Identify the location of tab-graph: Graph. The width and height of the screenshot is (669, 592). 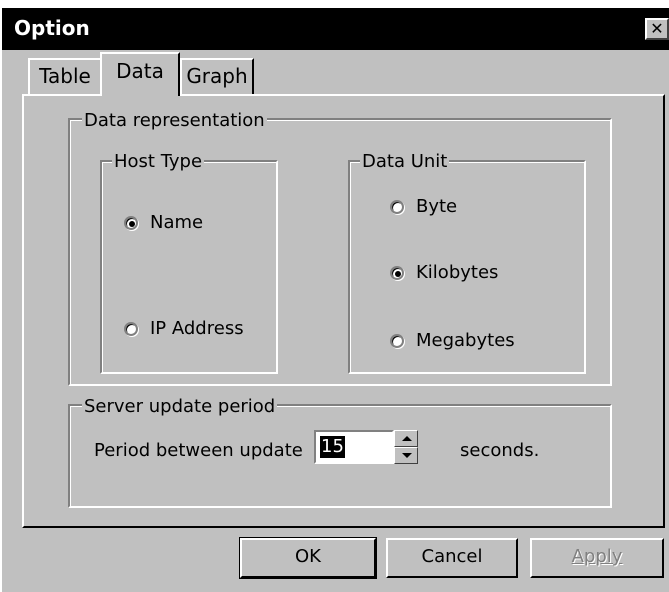
(217, 76).